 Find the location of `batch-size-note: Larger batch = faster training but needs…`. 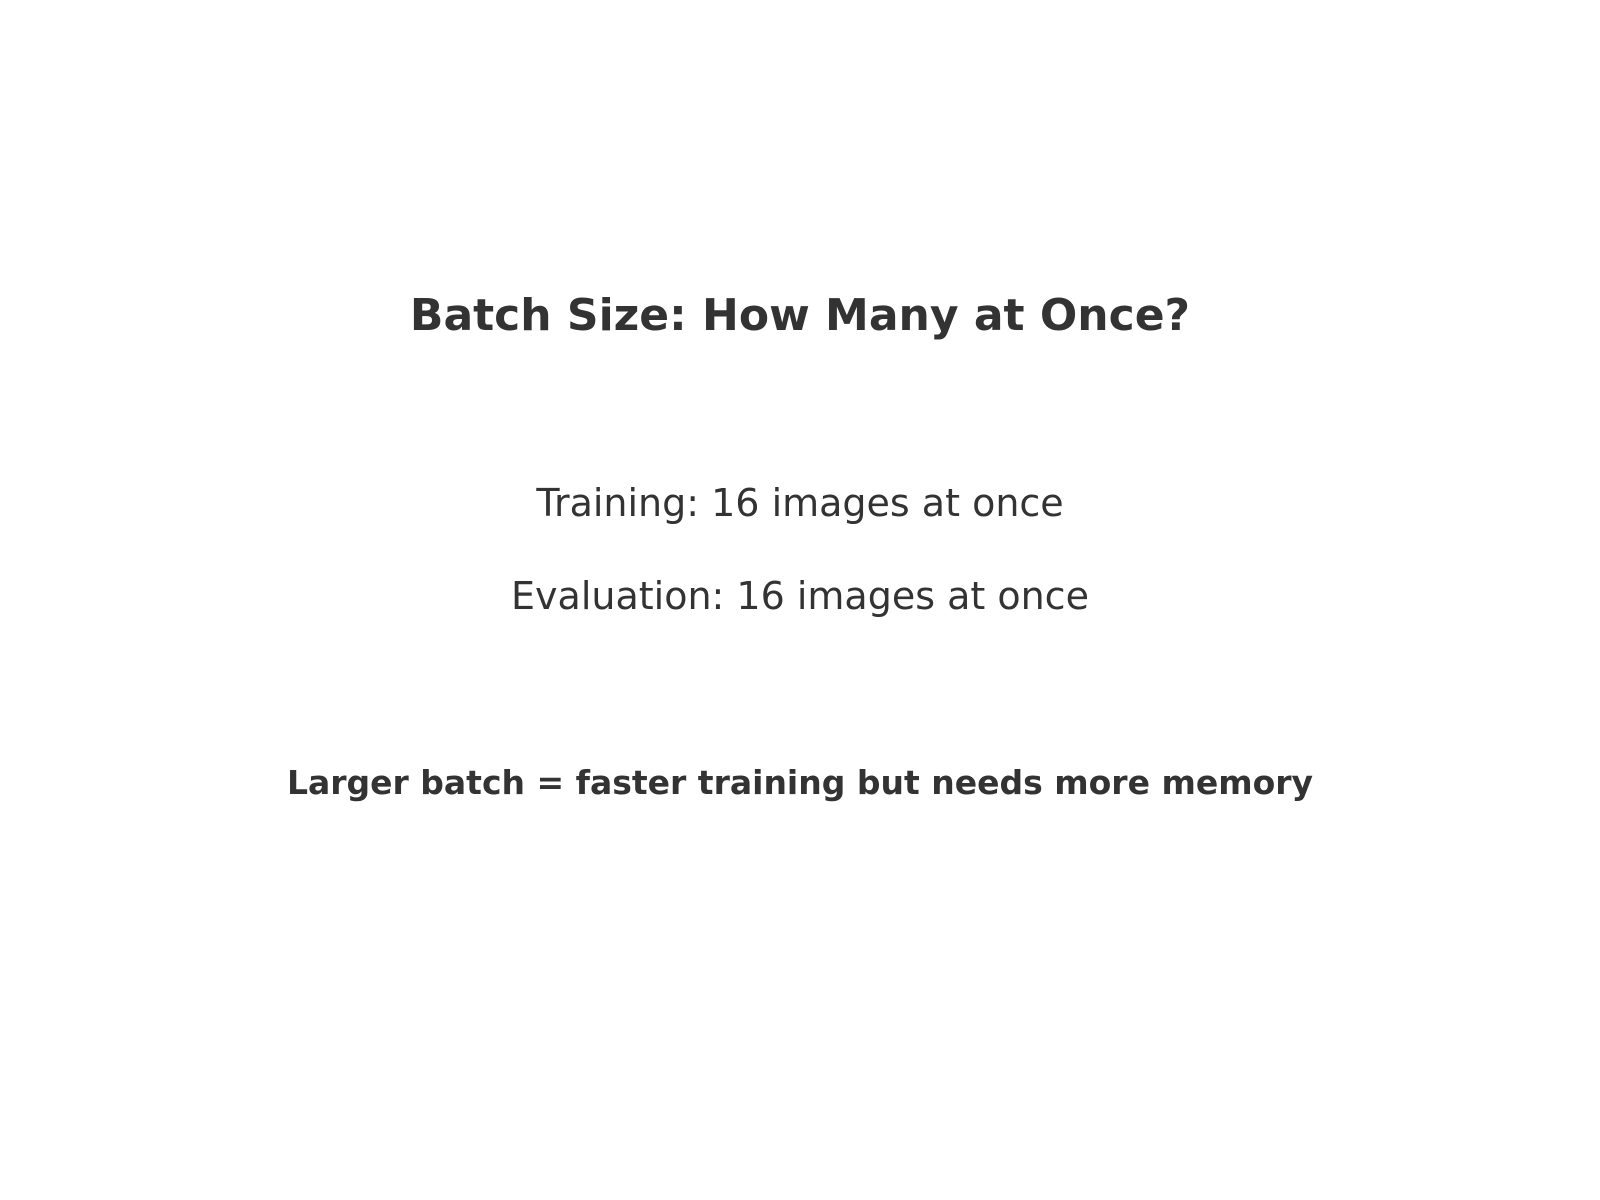

batch-size-note: Larger batch = faster training but needs… is located at coordinates (800, 782).